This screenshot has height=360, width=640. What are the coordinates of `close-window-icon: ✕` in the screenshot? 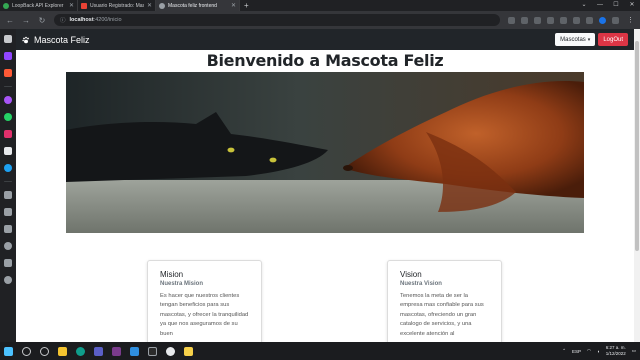 It's located at (632, 5).